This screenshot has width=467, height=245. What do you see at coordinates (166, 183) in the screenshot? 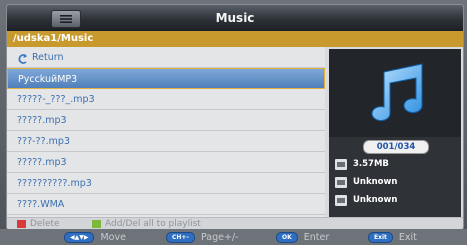
I see `file-item: ??????????.mp3` at bounding box center [166, 183].